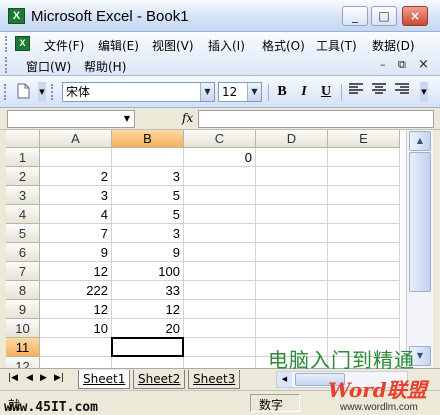  Describe the element at coordinates (23, 139) in the screenshot. I see `select-all-corner` at that location.